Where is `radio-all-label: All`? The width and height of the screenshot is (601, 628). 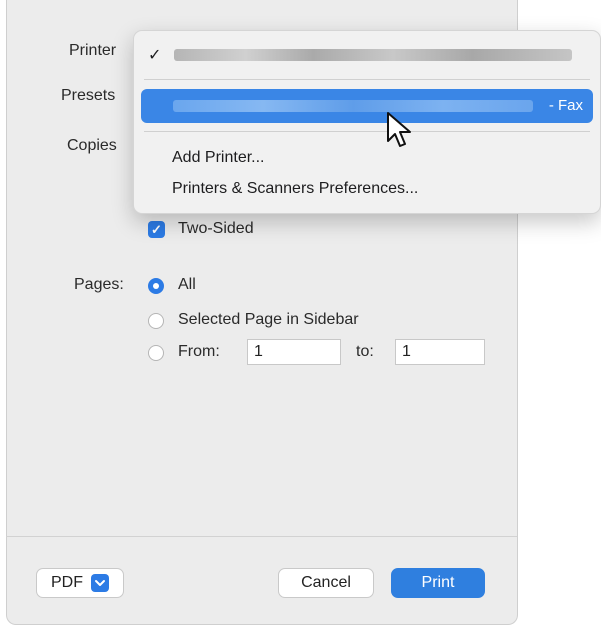 radio-all-label: All is located at coordinates (187, 284).